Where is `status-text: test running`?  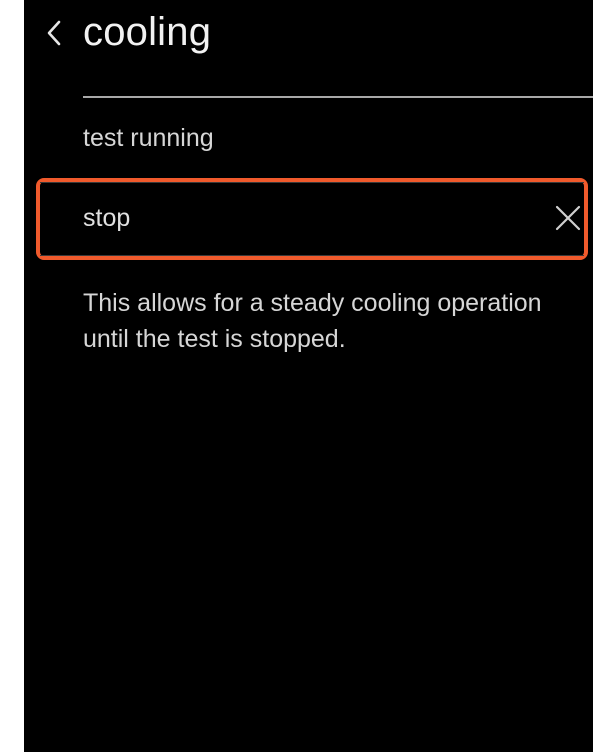
status-text: test running is located at coordinates (148, 138).